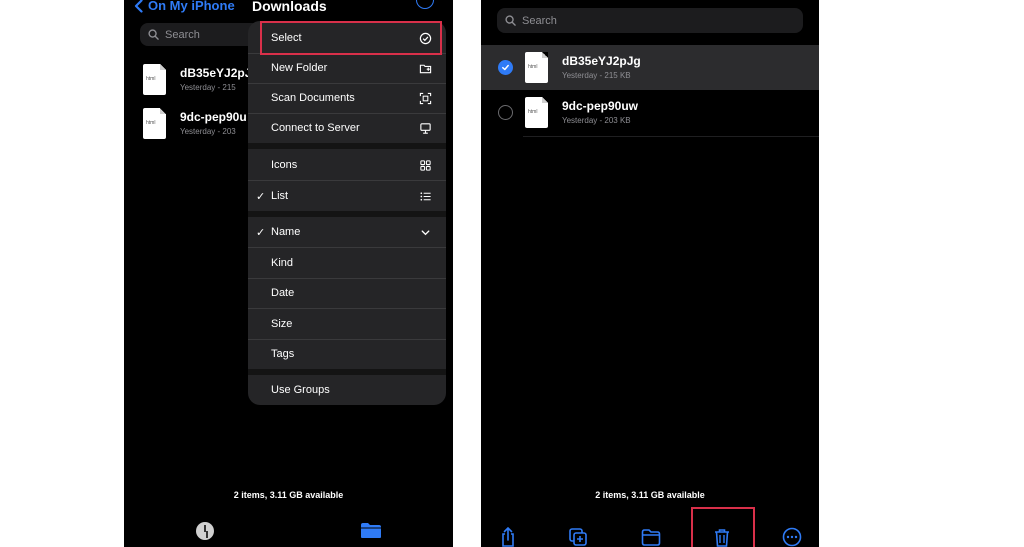  I want to click on menu-item-name: ✓ Name, so click(347, 232).